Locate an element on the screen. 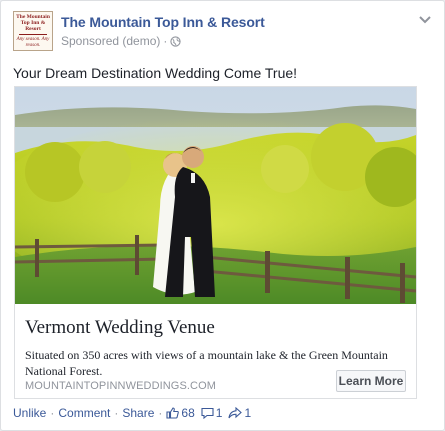  link-title: Vermont Wedding Venue is located at coordinates (120, 328).